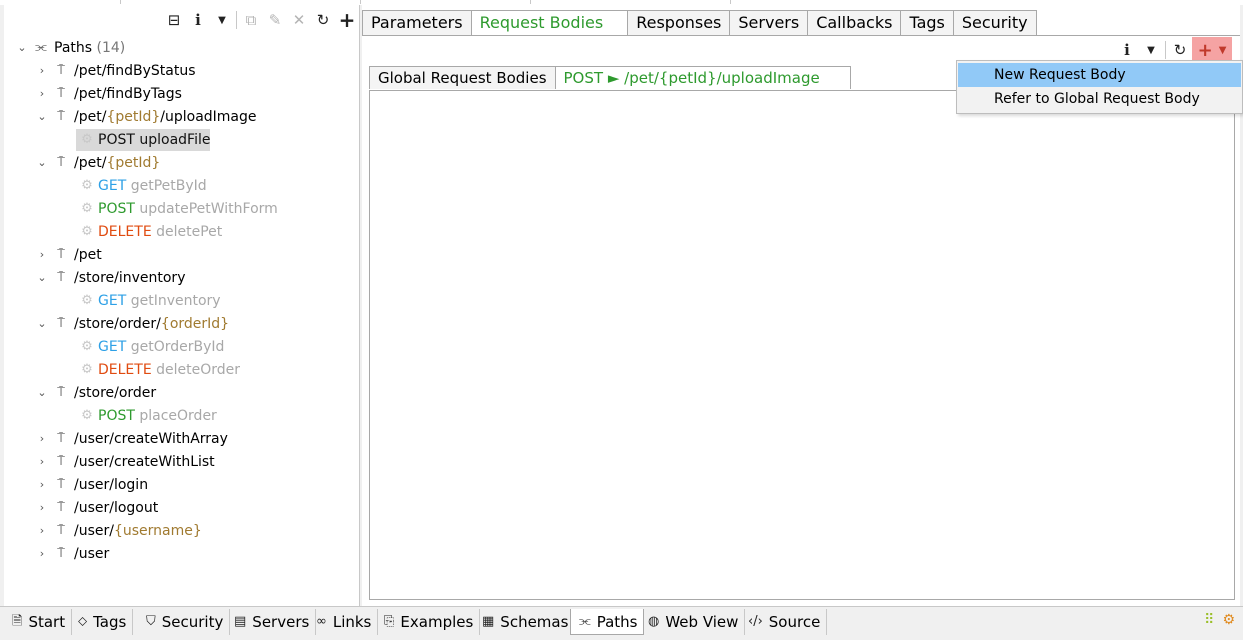 The image size is (1243, 640). I want to click on close-icon: ✕, so click(299, 20).